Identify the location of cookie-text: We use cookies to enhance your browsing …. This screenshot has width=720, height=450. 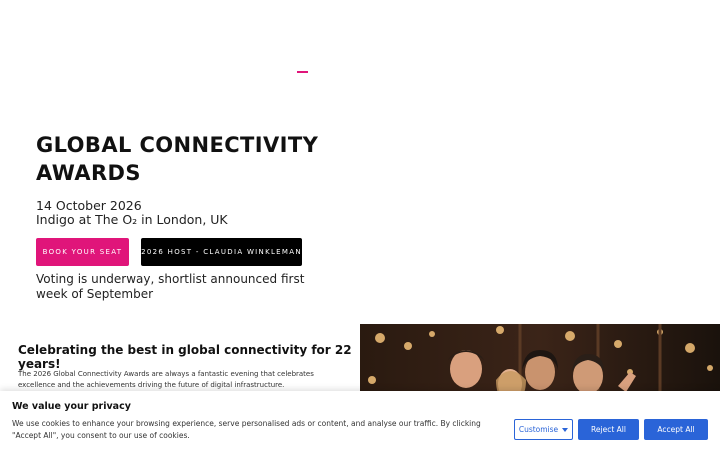
(246, 429).